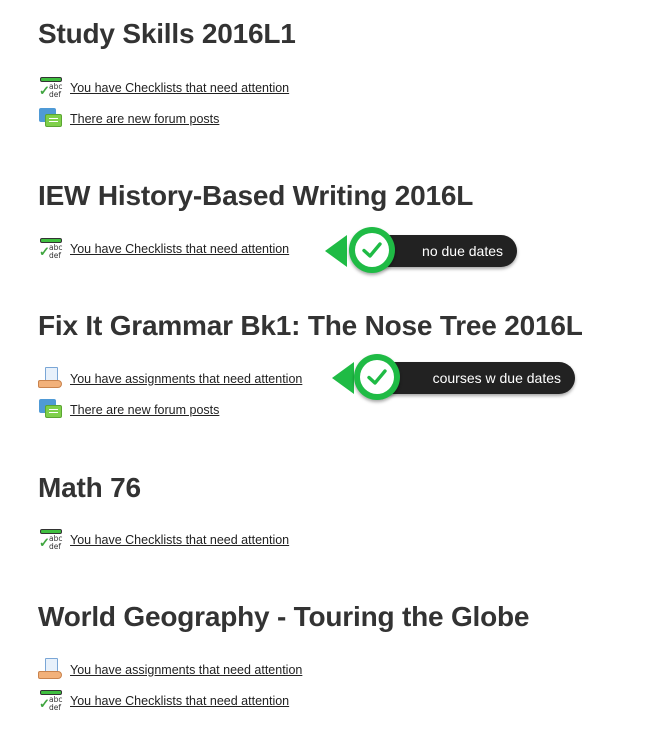 This screenshot has height=731, width=645. I want to click on course-block: World Geography - Touring the Globe, so click(283, 617).